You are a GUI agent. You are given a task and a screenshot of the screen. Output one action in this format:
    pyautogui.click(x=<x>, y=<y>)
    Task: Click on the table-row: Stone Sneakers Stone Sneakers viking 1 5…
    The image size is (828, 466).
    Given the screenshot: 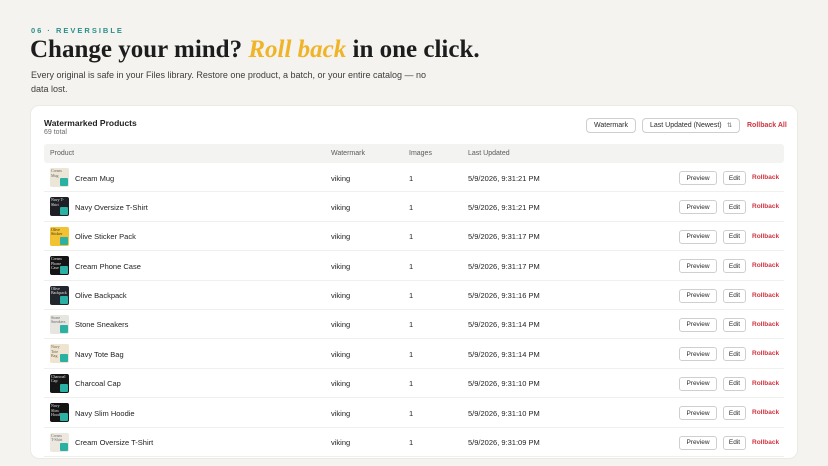 What is the action you would take?
    pyautogui.click(x=414, y=325)
    